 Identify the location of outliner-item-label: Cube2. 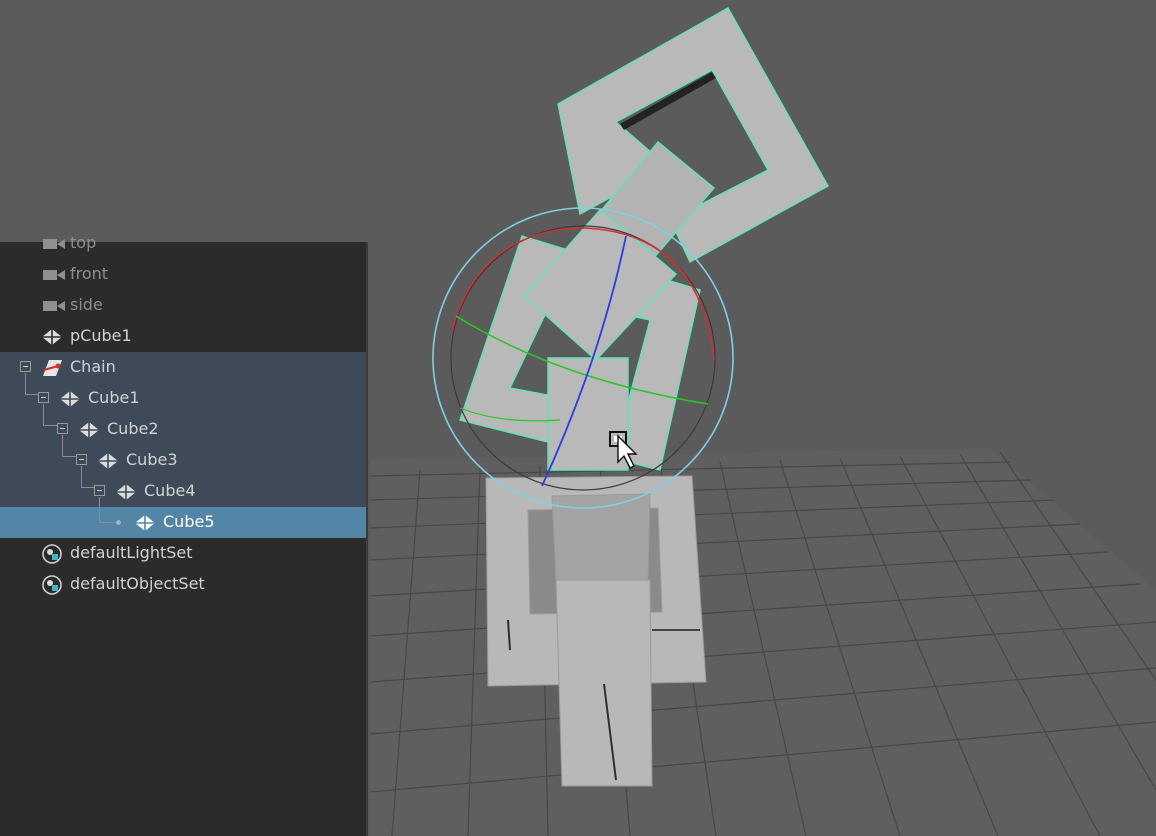
(133, 428).